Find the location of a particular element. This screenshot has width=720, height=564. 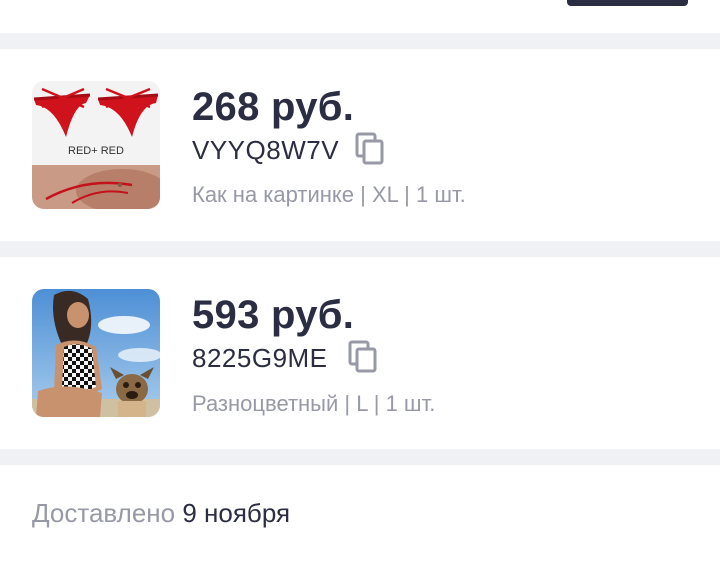

item-price: 268 руб. is located at coordinates (273, 107).